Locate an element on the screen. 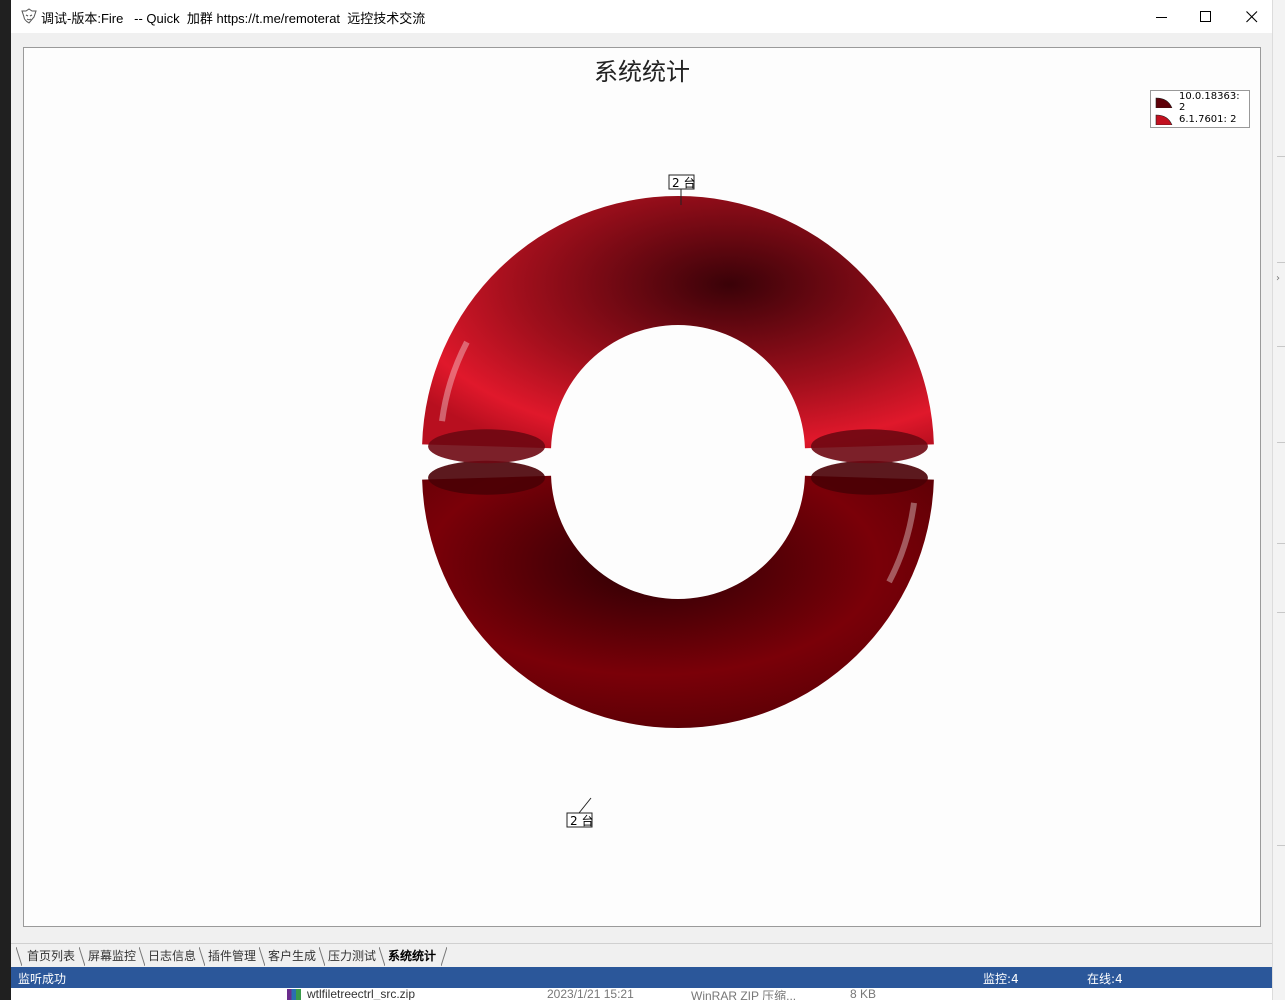 This screenshot has height=1000, width=1285. chart-legend: 10.0.18363: 2 6.1.7601: 2 is located at coordinates (1200, 109).